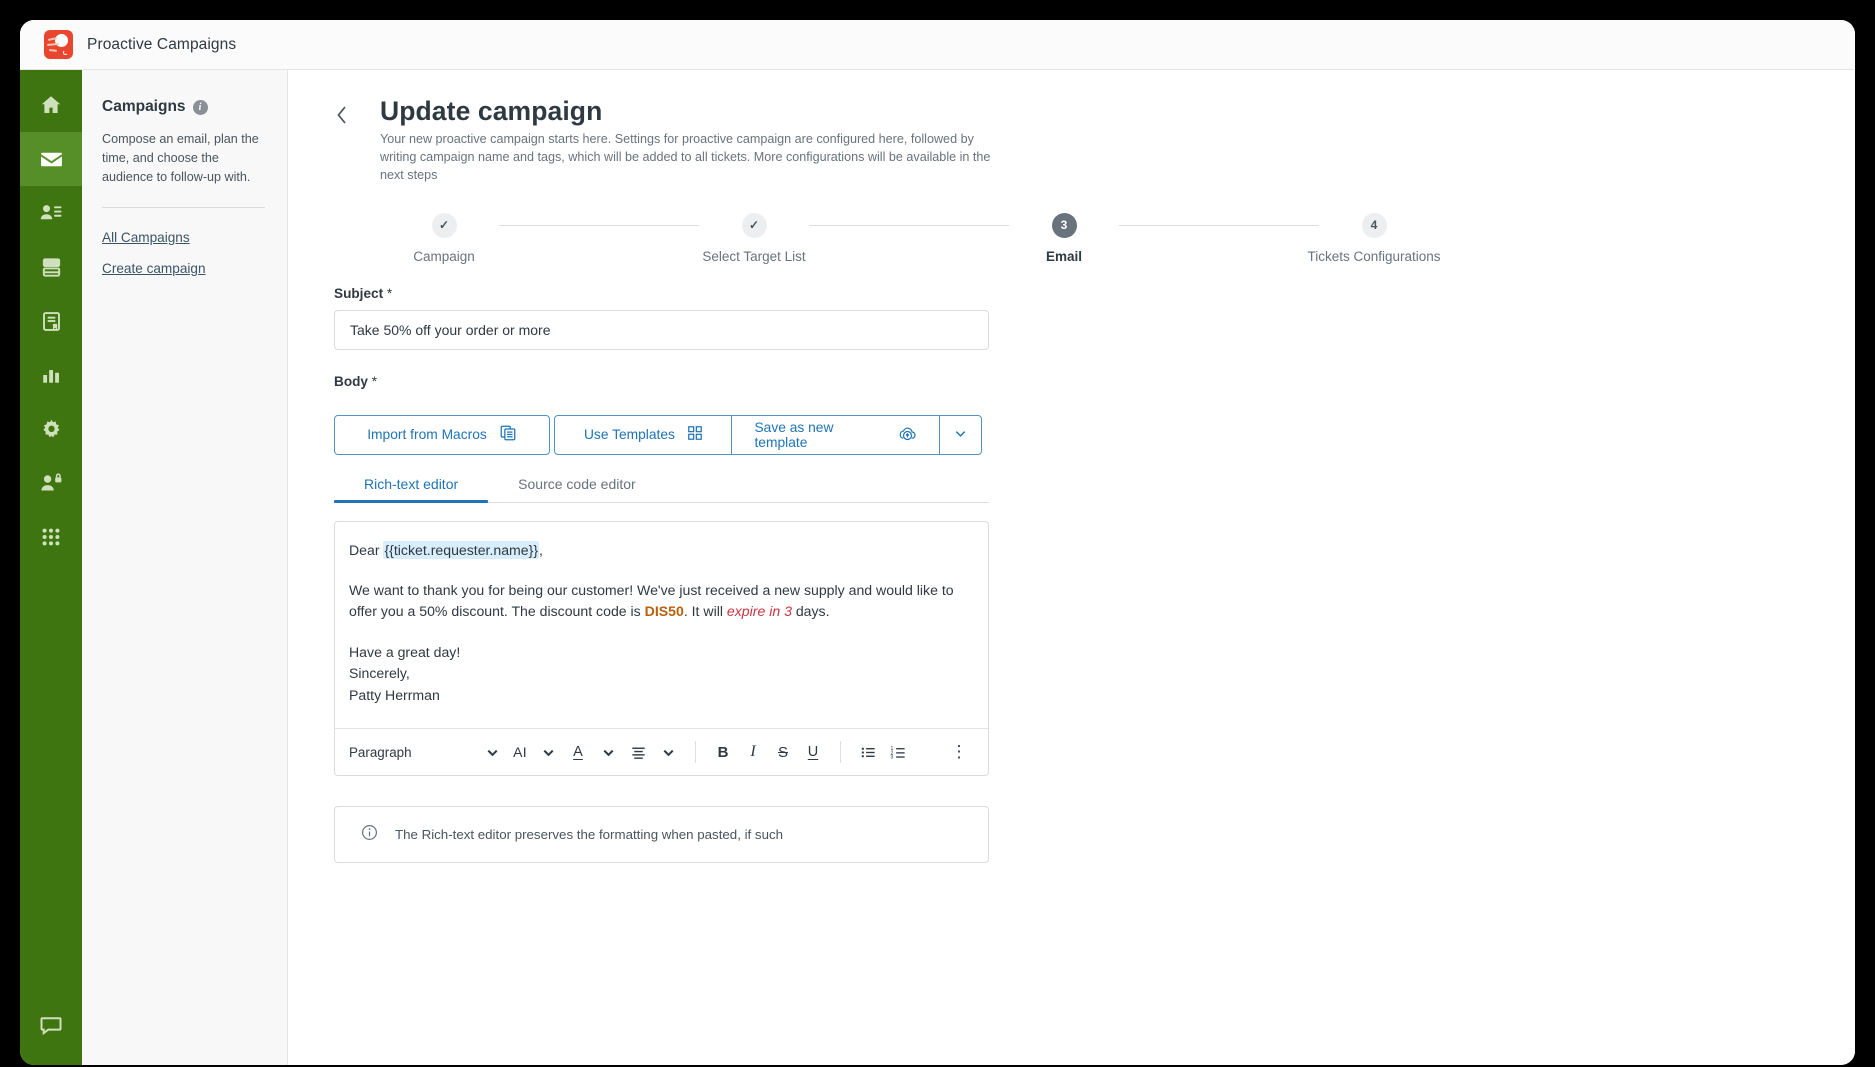 The width and height of the screenshot is (1875, 1067). What do you see at coordinates (661, 550) in the screenshot?
I see `editor-greeting: Dear {{ticket.requester.name}},` at bounding box center [661, 550].